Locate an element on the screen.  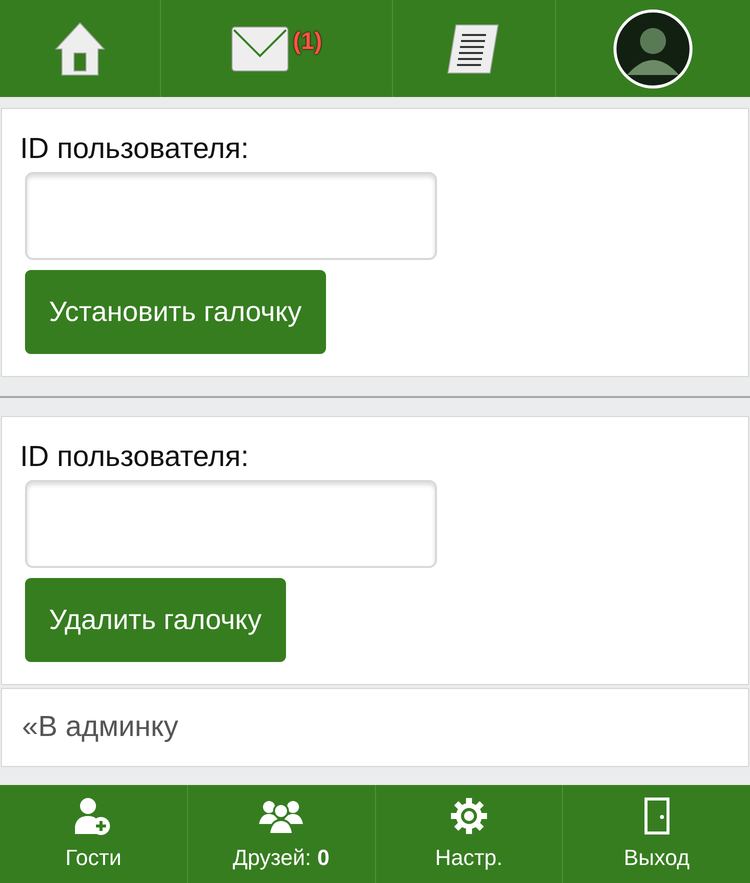
back-link: «В админку is located at coordinates (100, 727).